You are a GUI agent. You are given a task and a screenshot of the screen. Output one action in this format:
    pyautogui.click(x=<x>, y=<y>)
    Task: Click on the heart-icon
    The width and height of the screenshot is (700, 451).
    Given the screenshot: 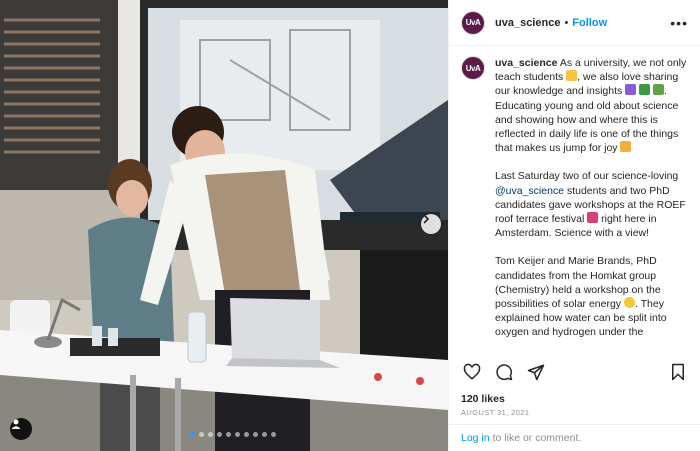 What is the action you would take?
    pyautogui.click(x=472, y=371)
    